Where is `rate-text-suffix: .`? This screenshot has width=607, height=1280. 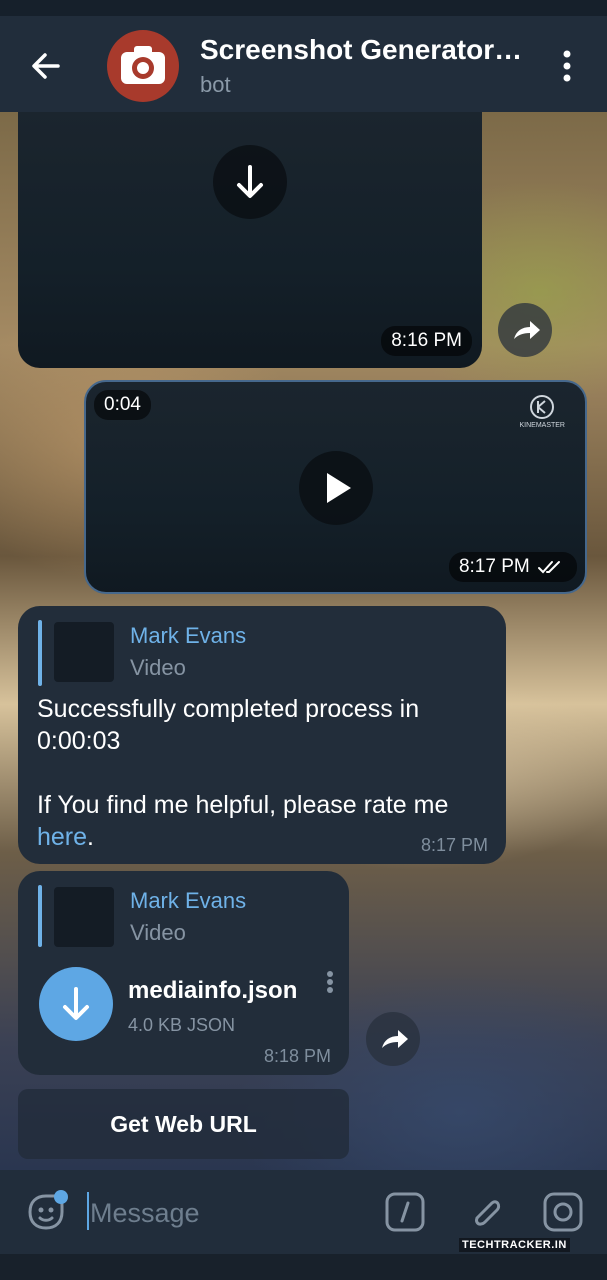
rate-text-suffix: . is located at coordinates (90, 837).